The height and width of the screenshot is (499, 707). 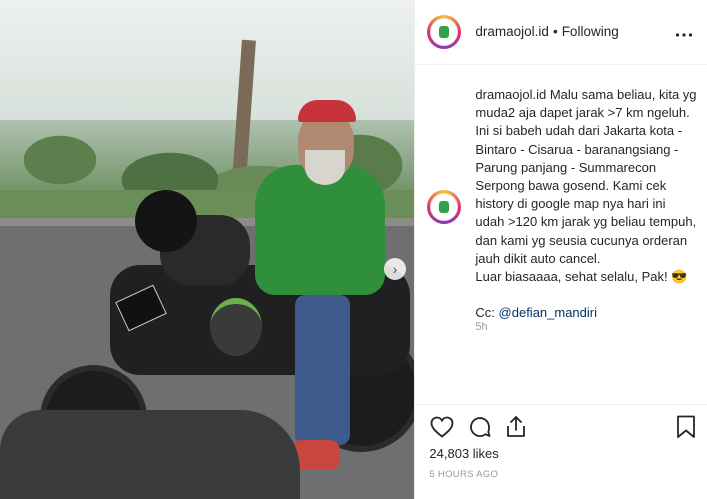 I want to click on post-timestamp: 5 HOURS AGO, so click(x=463, y=474).